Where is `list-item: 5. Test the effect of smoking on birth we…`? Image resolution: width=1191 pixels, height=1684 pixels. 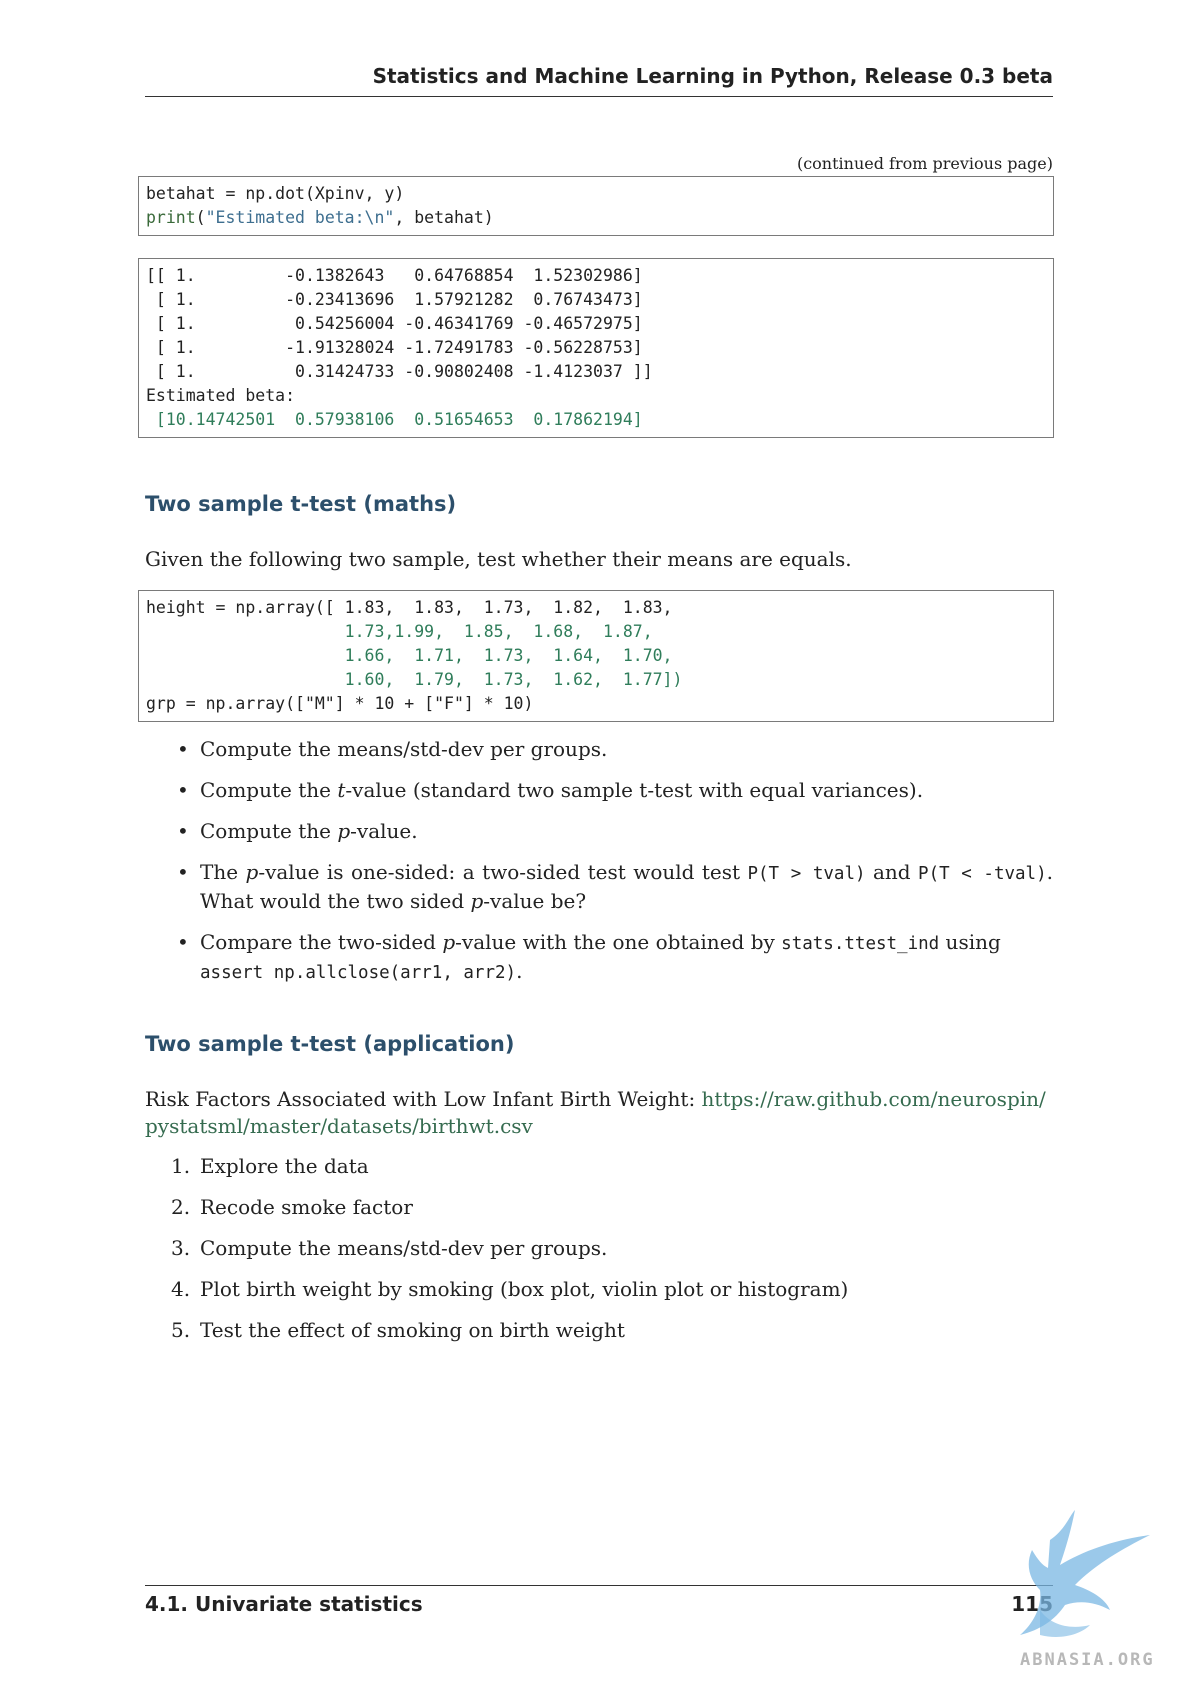 list-item: 5. Test the effect of smoking on birth we… is located at coordinates (398, 1330).